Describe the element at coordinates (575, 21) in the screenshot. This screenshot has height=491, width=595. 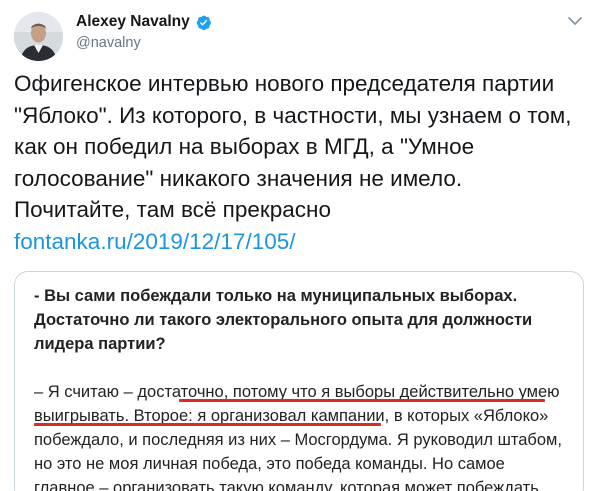
I see `chevron-down-icon` at that location.